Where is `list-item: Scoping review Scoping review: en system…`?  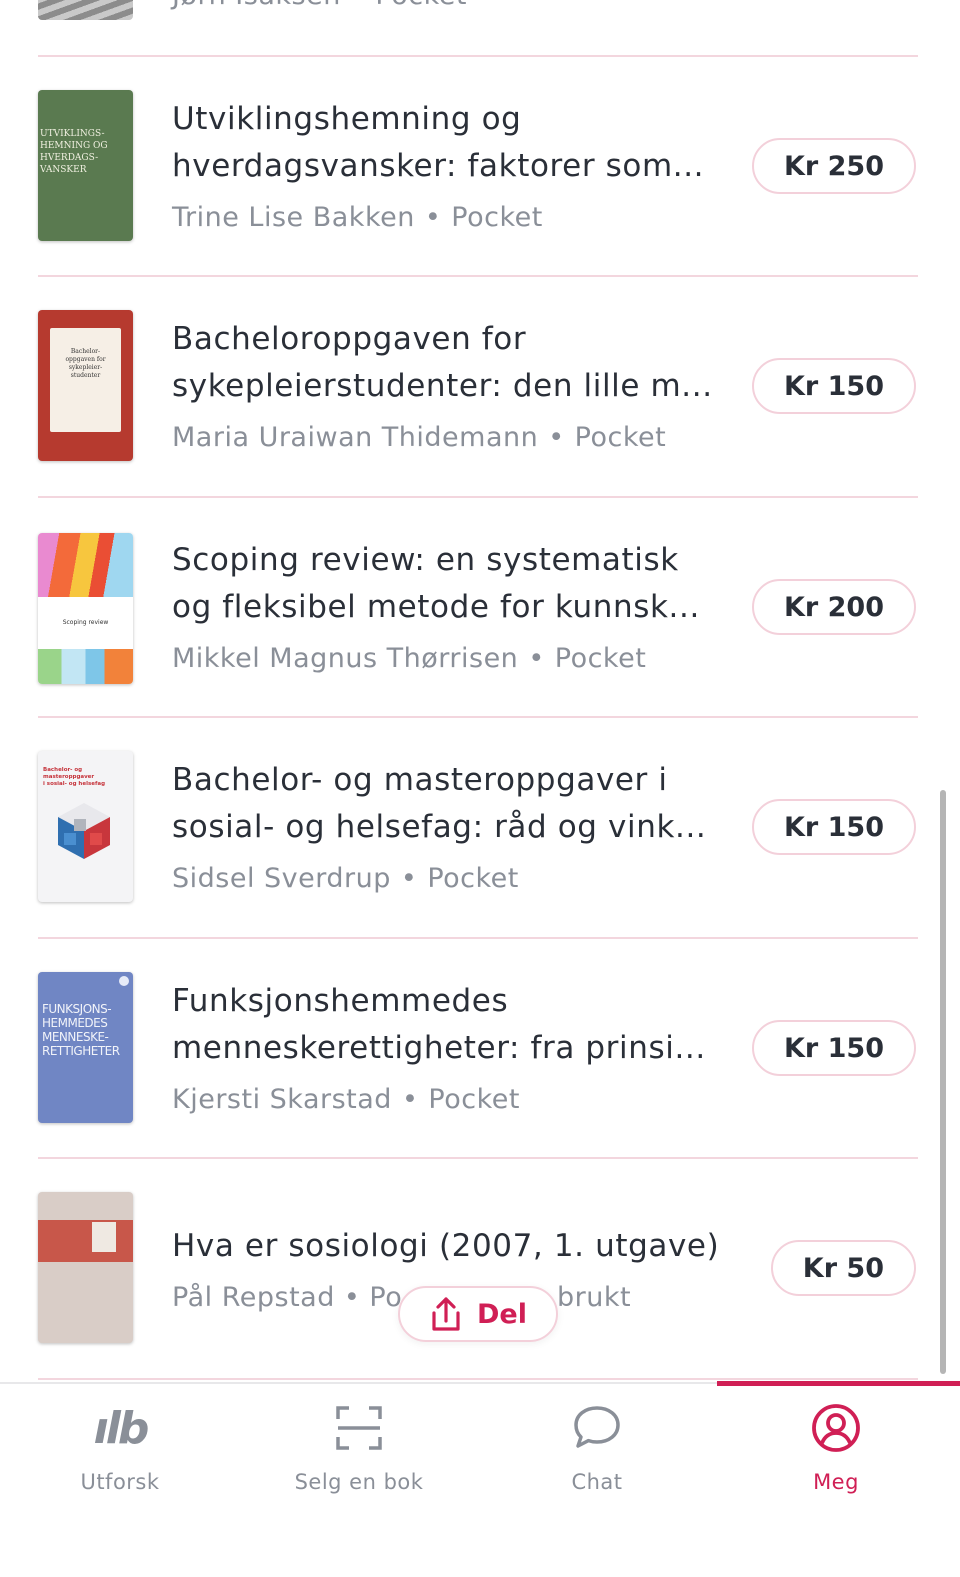
list-item: Scoping review Scoping review: en system… is located at coordinates (480, 607).